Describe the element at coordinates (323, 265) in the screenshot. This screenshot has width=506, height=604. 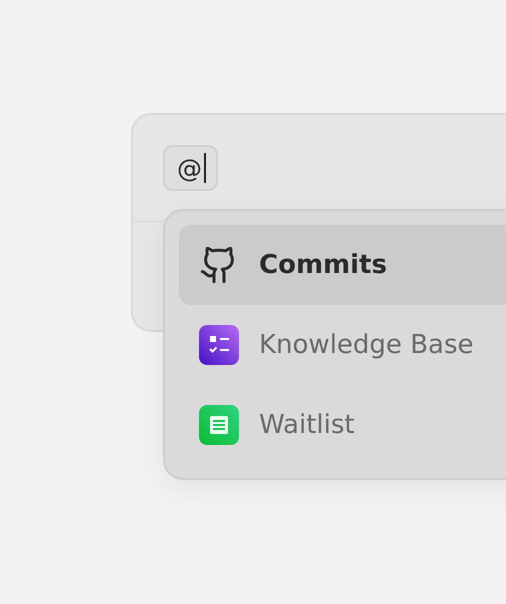
I see `item-label: Commits` at that location.